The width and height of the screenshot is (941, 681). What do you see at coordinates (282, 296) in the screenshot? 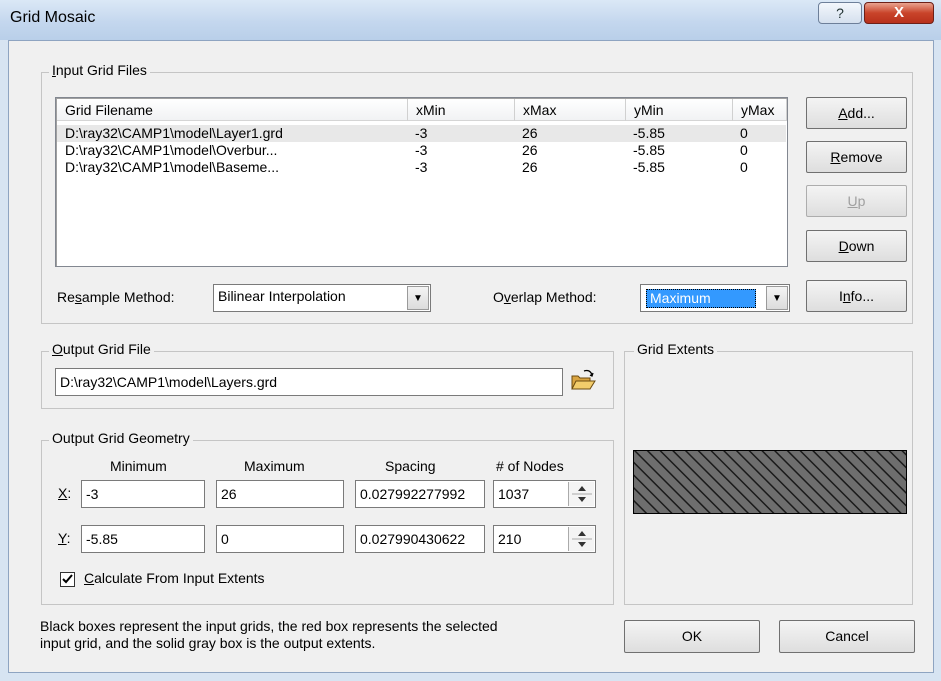
I see `resample-method-value: Bilinear Interpolation` at bounding box center [282, 296].